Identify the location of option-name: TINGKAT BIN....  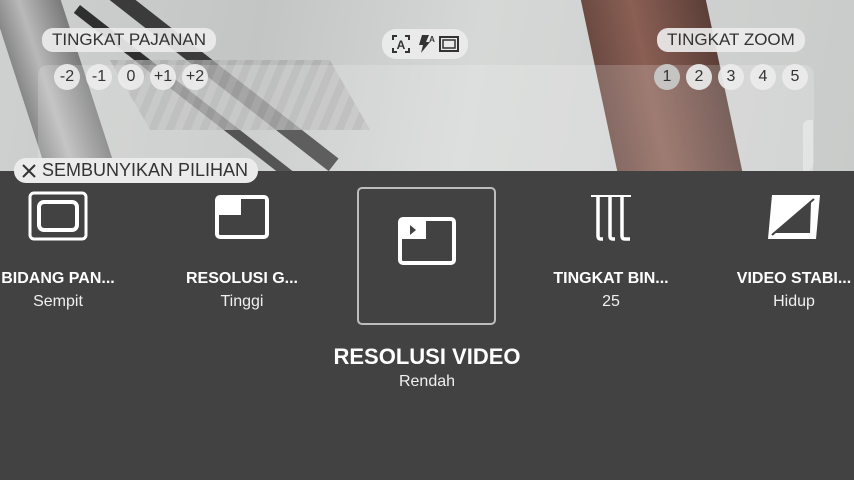
(611, 278).